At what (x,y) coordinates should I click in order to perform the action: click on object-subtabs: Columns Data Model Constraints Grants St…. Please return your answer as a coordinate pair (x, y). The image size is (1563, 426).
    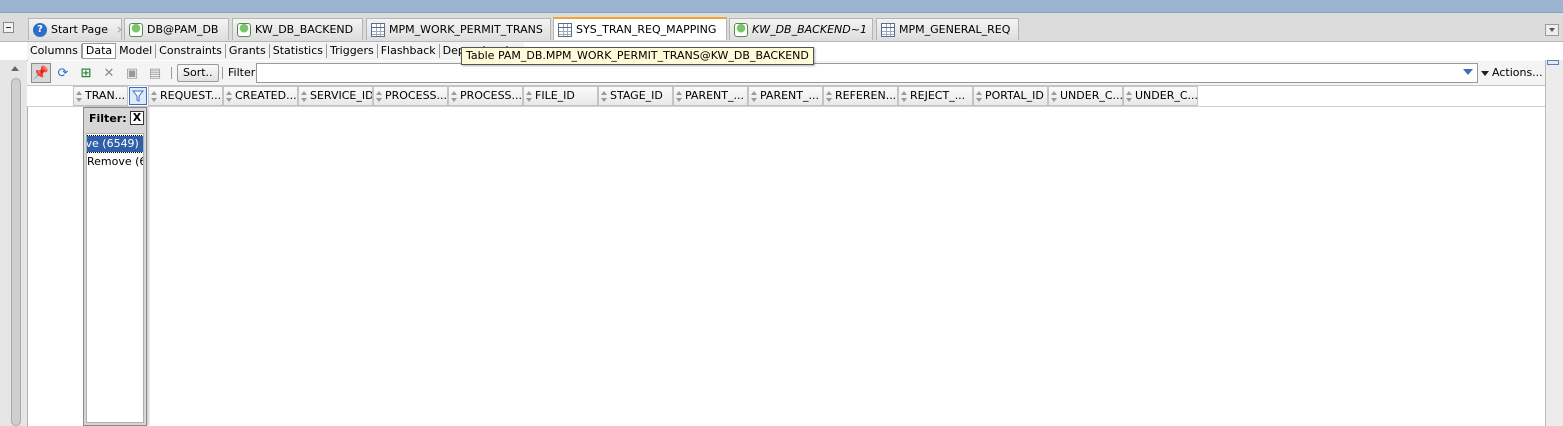
    Looking at the image, I should click on (275, 51).